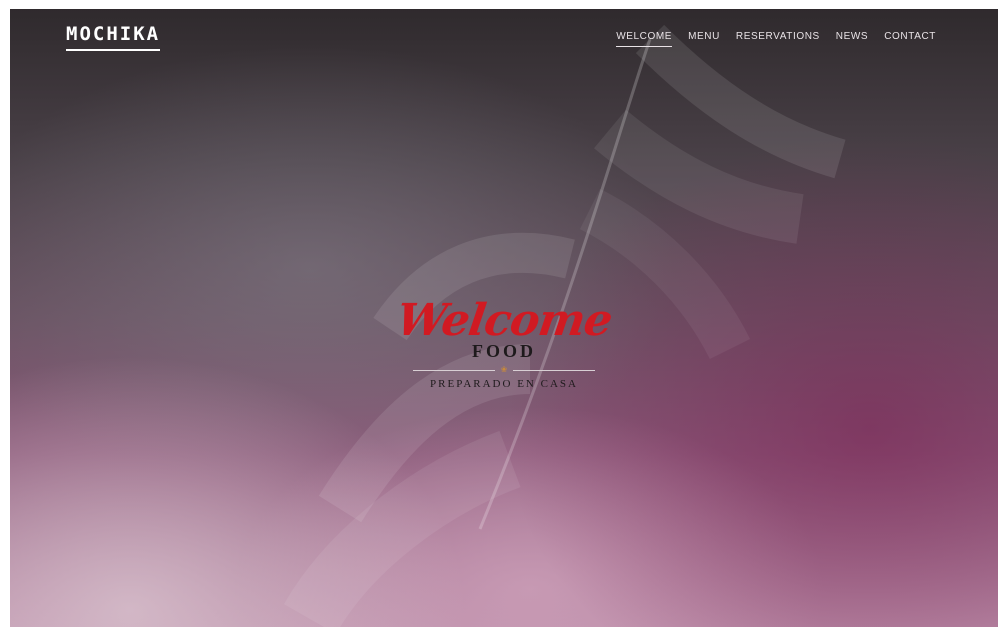 The image size is (1002, 636). I want to click on hero-subtitle: PREPARADO EN CASA, so click(504, 384).